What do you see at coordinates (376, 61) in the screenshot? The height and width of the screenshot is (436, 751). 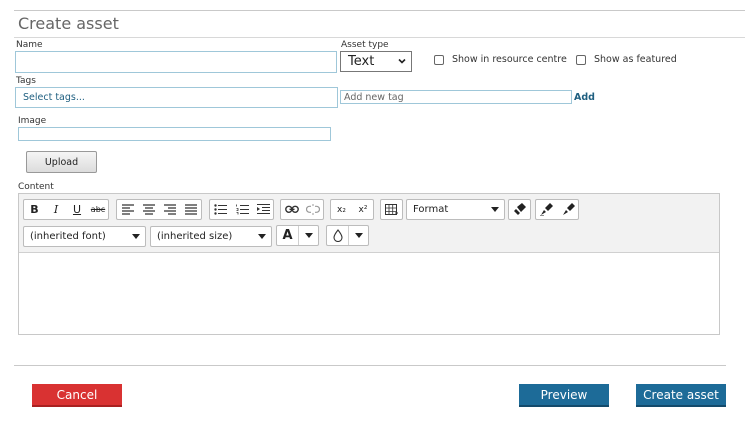 I see `asset-type-select: Text` at bounding box center [376, 61].